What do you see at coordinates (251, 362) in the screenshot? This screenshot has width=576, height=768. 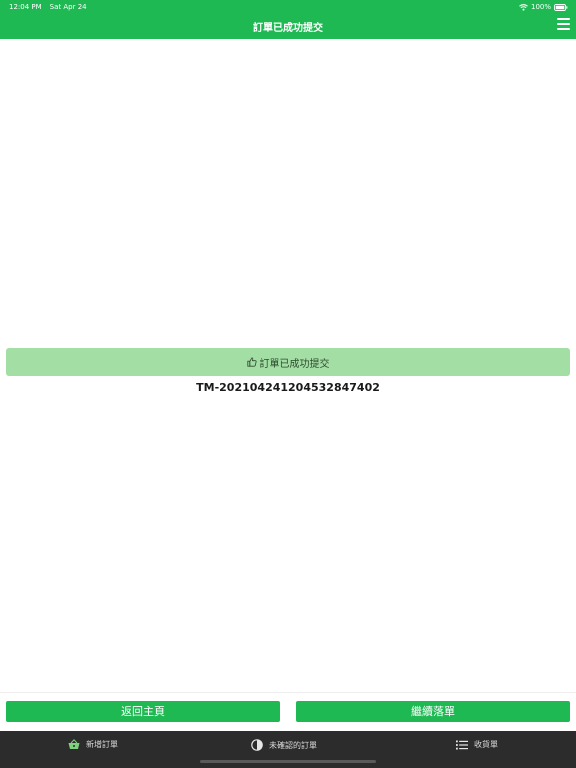 I see `thumbs-up-icon` at bounding box center [251, 362].